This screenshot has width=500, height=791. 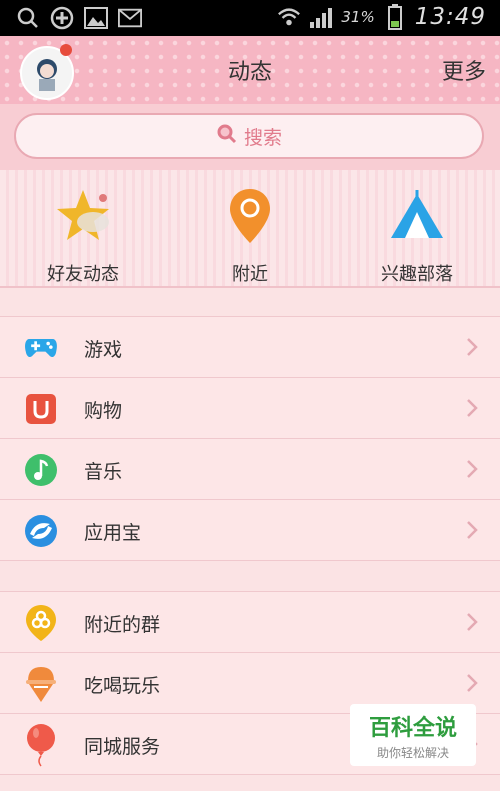 What do you see at coordinates (41, 348) in the screenshot?
I see `gamepad-icon` at bounding box center [41, 348].